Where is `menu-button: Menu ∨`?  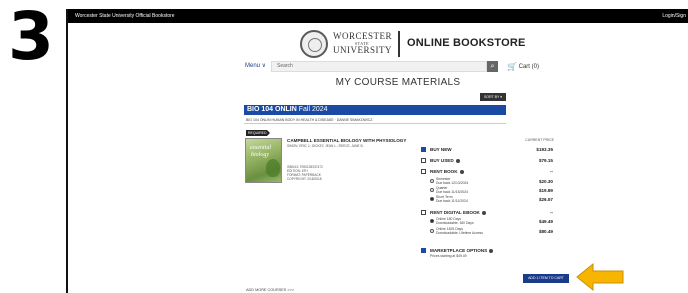
menu-button: Menu ∨ is located at coordinates (255, 65).